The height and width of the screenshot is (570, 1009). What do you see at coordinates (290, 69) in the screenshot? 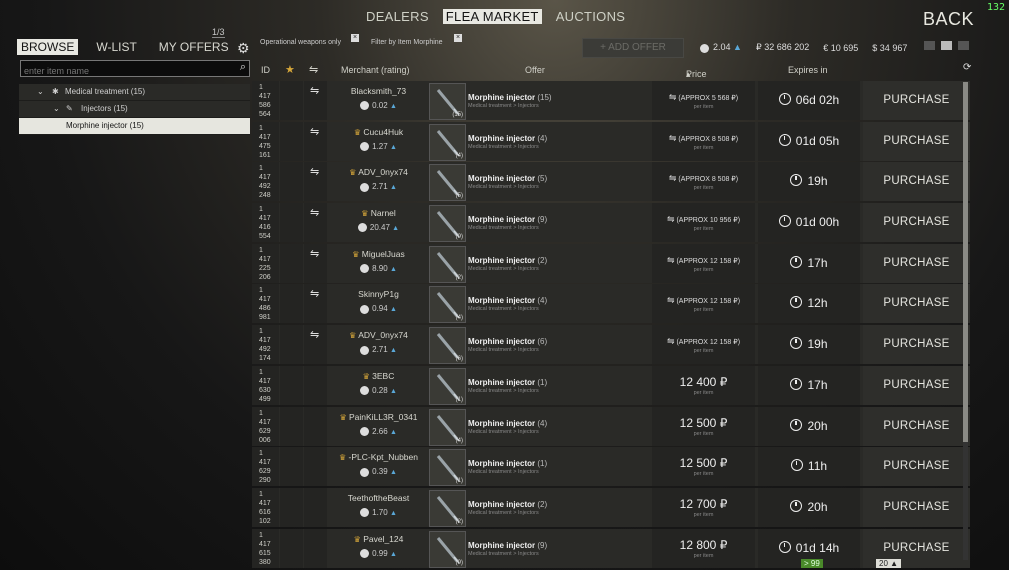
I see `star-icon: ★` at bounding box center [290, 69].